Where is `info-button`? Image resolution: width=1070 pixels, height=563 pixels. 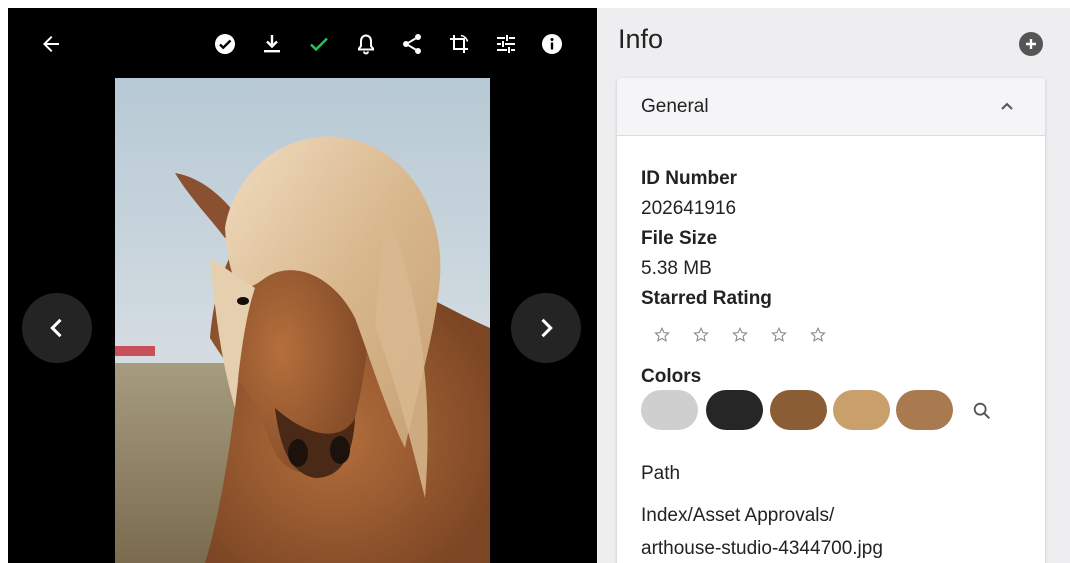
info-button is located at coordinates (552, 44).